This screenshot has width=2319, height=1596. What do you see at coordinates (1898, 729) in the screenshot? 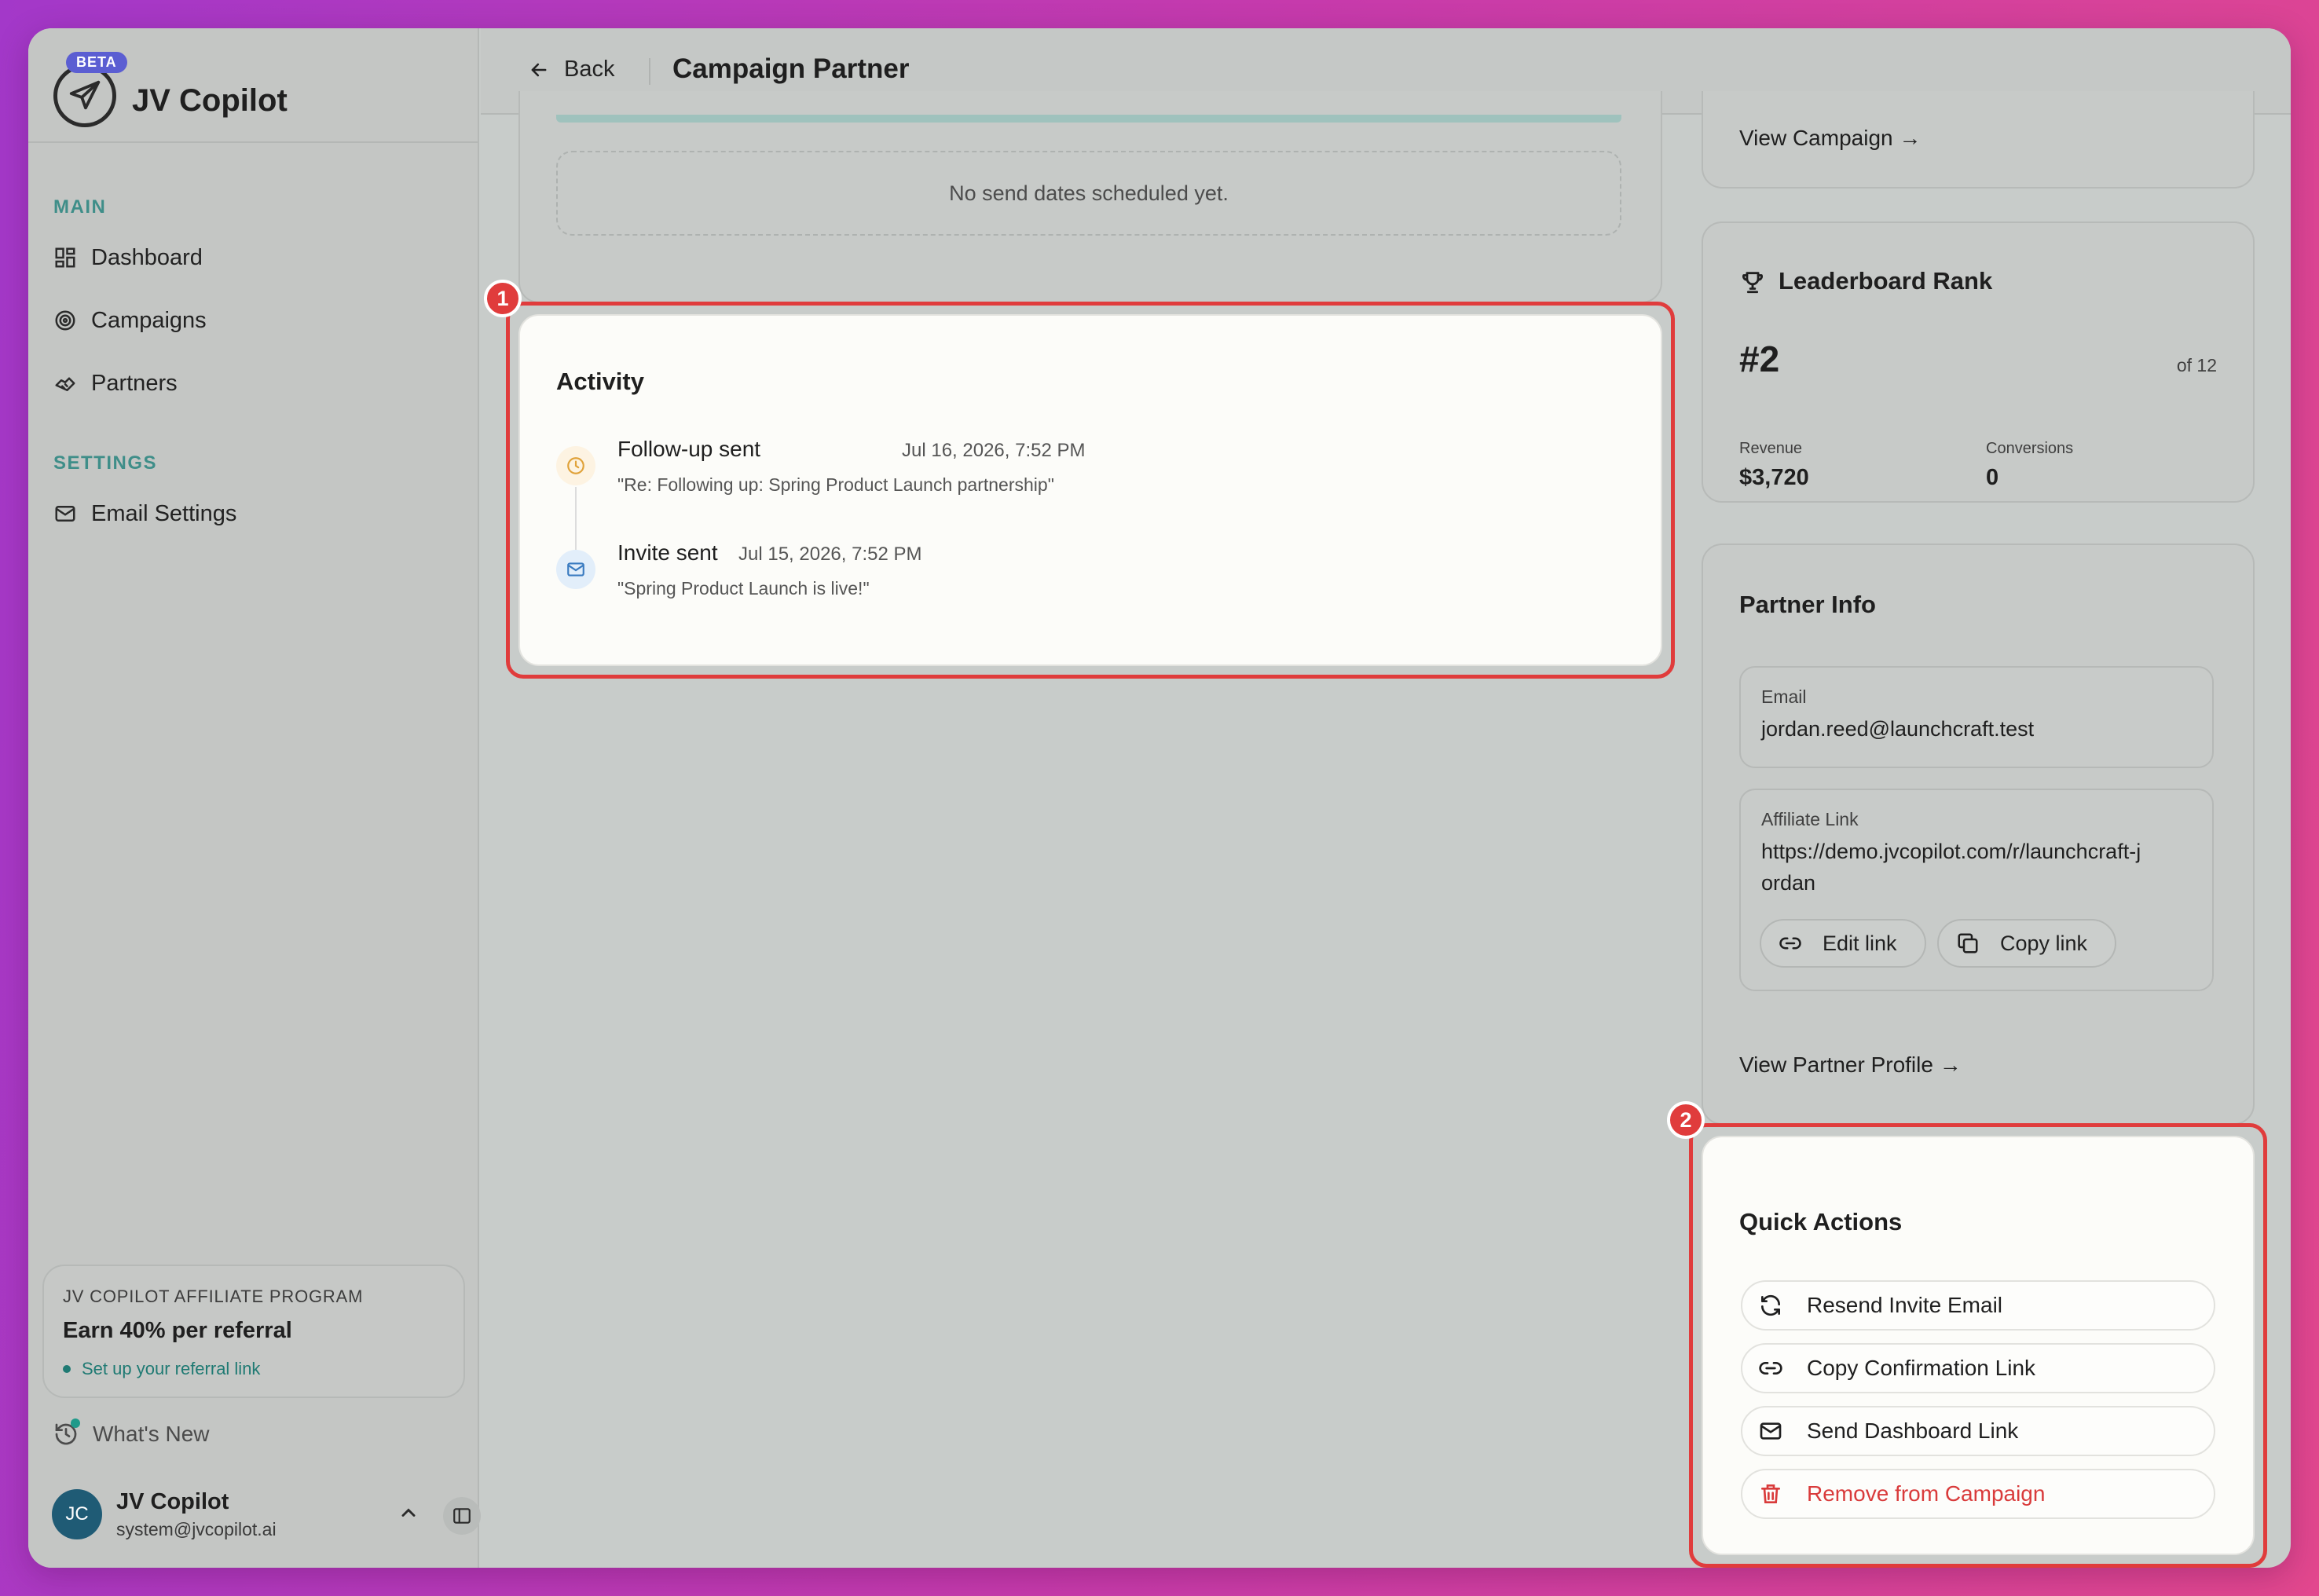
I see `email-value: jordan.reed@launchcraft.test` at bounding box center [1898, 729].